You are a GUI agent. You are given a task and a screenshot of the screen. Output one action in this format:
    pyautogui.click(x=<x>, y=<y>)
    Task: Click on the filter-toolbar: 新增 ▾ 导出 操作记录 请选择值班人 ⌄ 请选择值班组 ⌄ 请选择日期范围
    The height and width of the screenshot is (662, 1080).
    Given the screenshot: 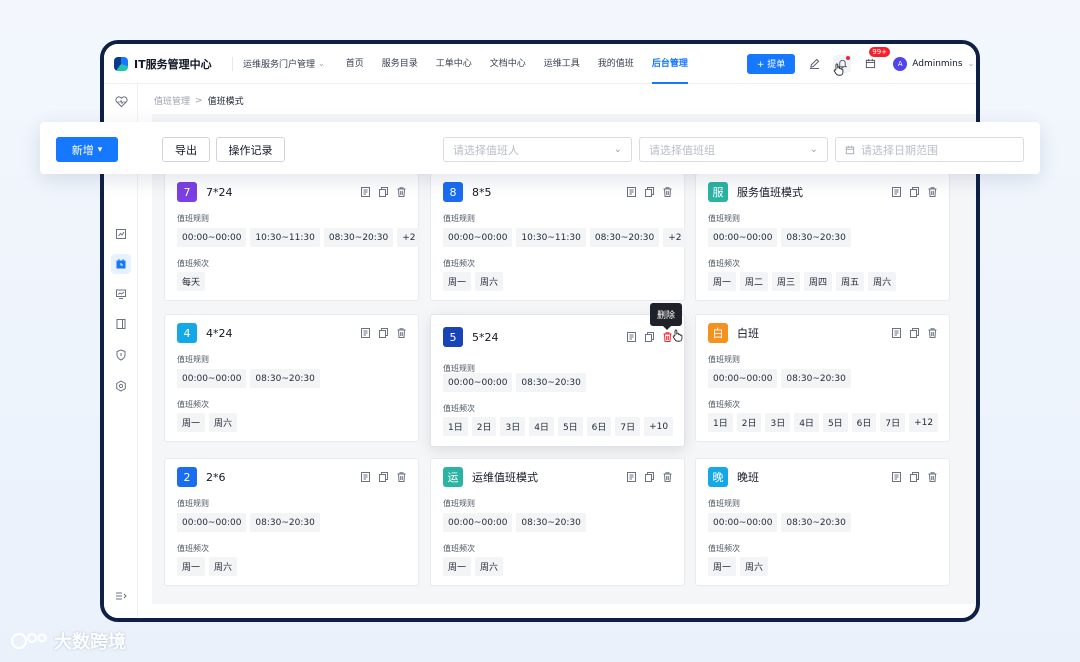 What is the action you would take?
    pyautogui.click(x=540, y=148)
    